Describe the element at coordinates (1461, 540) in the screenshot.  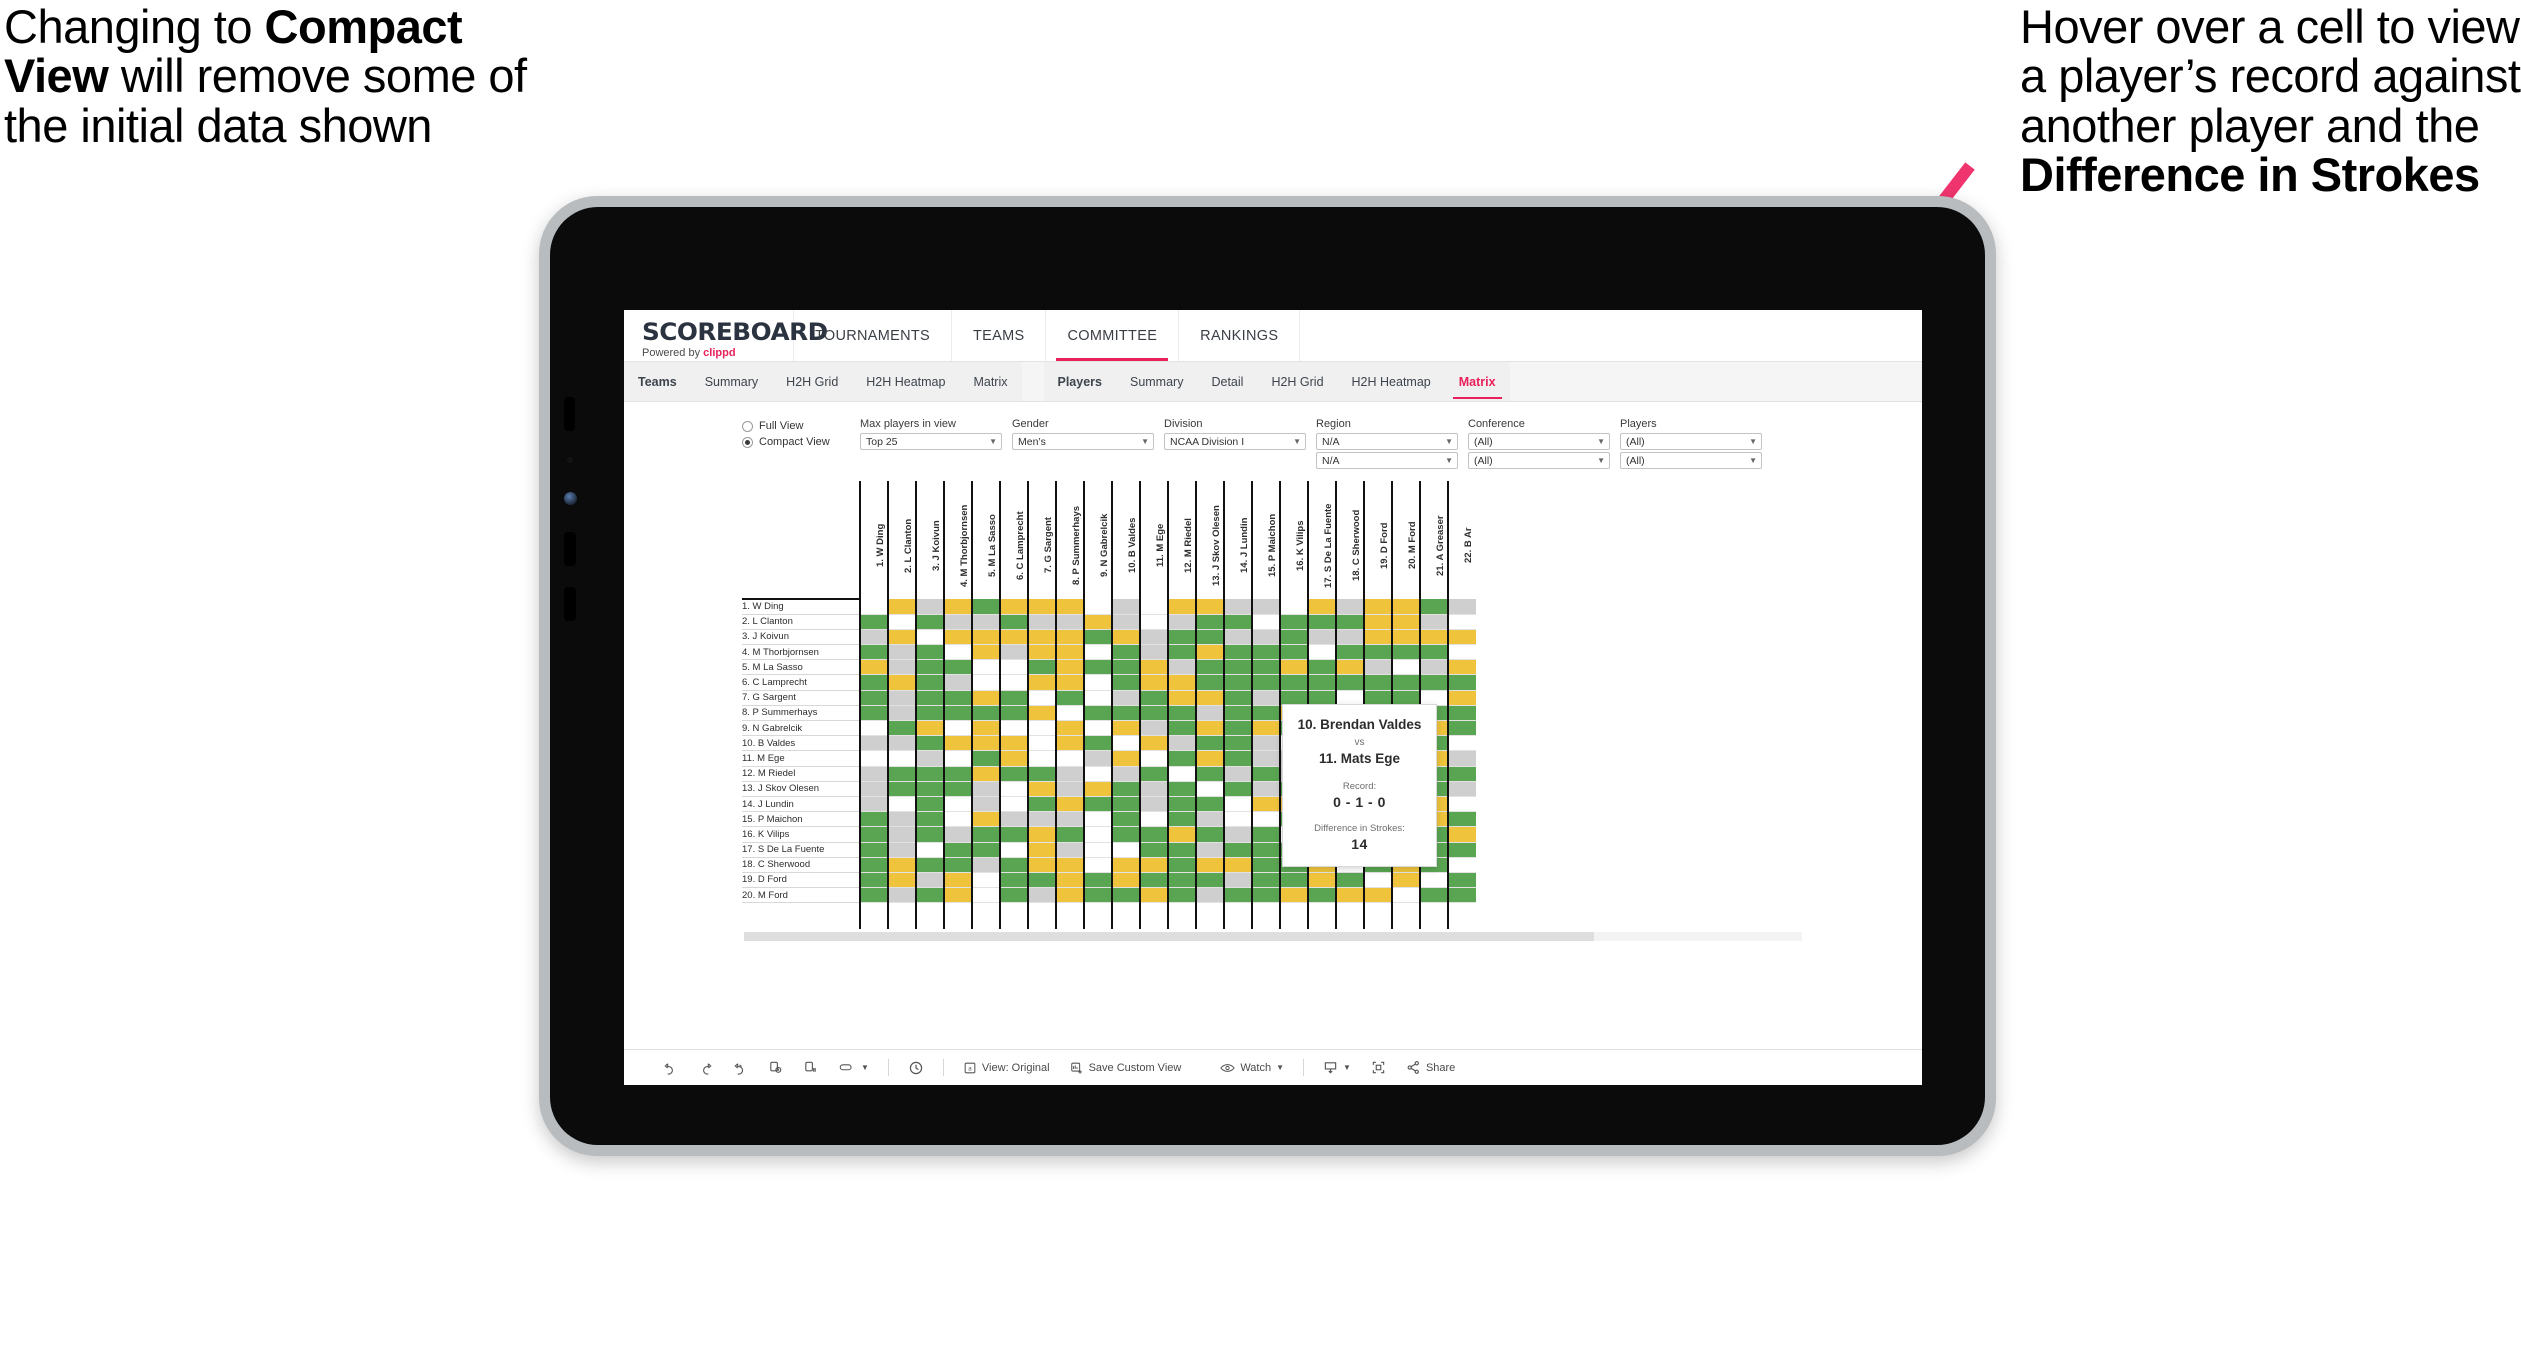
I see `matrix-column-header: 22. B Ar` at that location.